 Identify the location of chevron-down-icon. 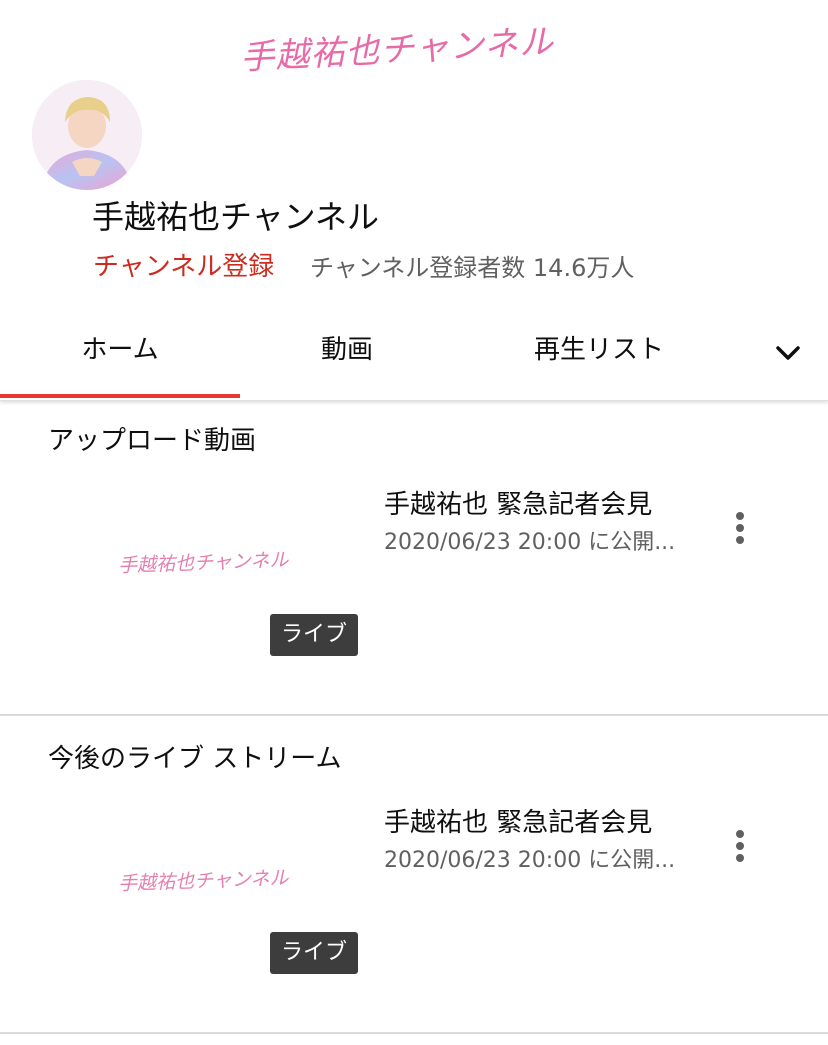
(788, 353).